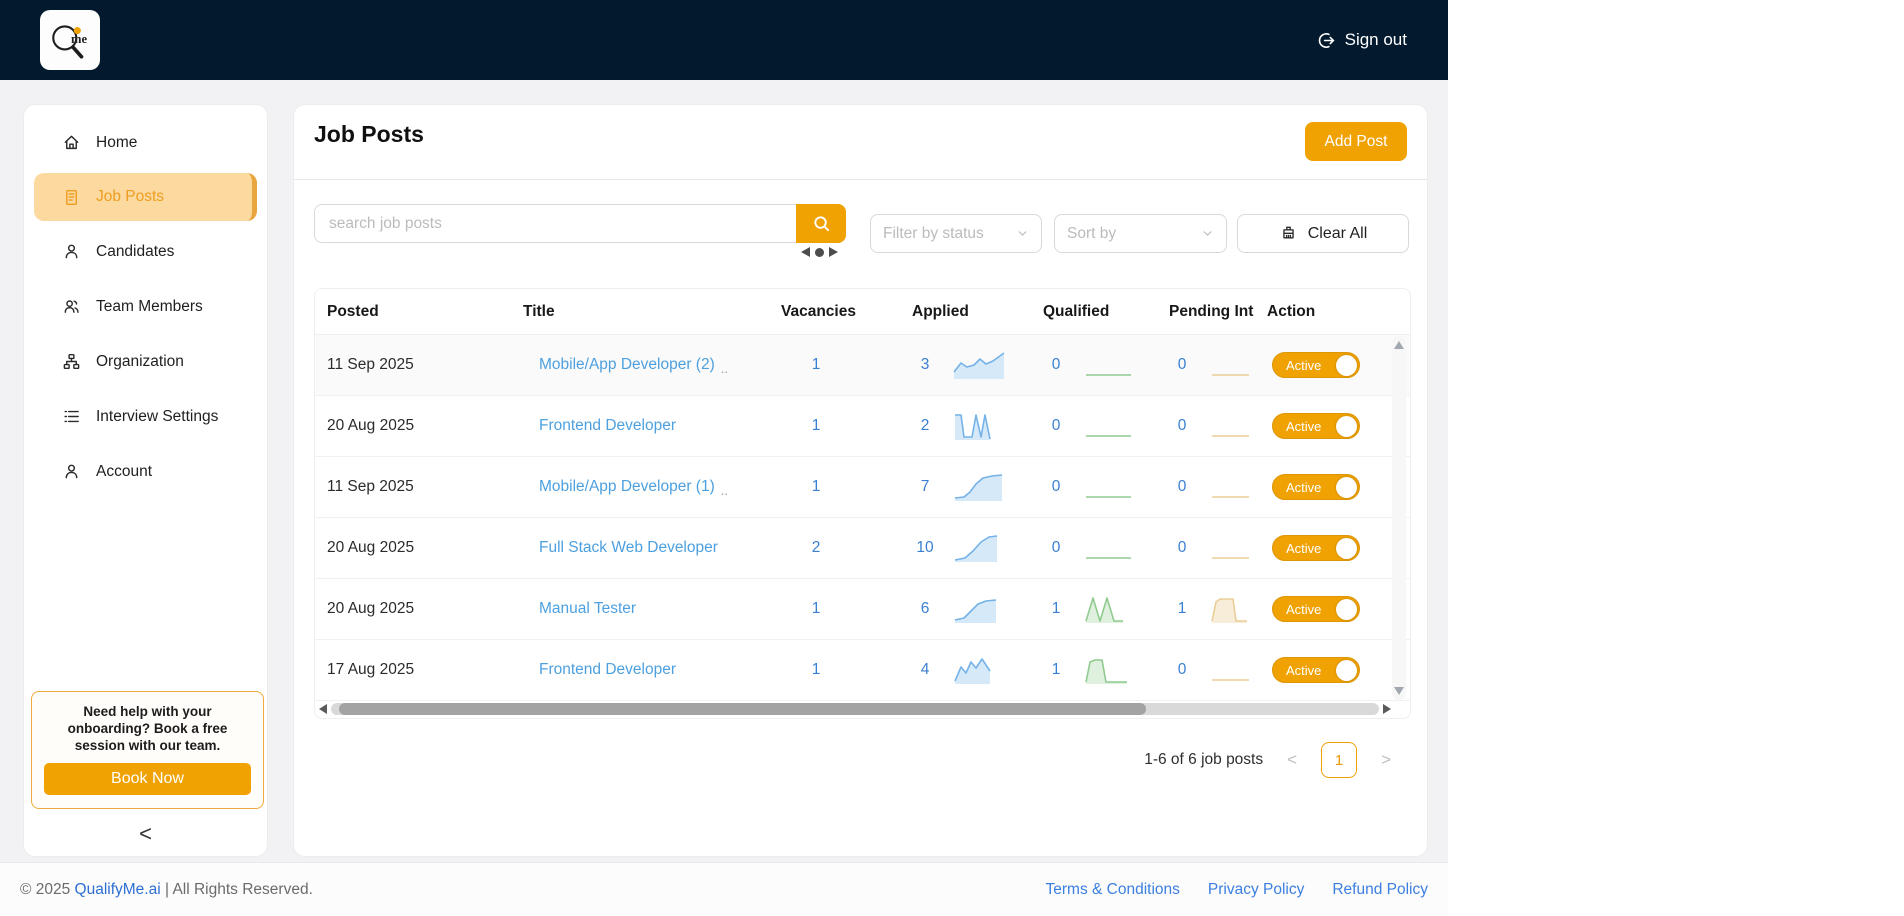 The image size is (1904, 916). What do you see at coordinates (925, 548) in the screenshot?
I see `applied-count: 10` at bounding box center [925, 548].